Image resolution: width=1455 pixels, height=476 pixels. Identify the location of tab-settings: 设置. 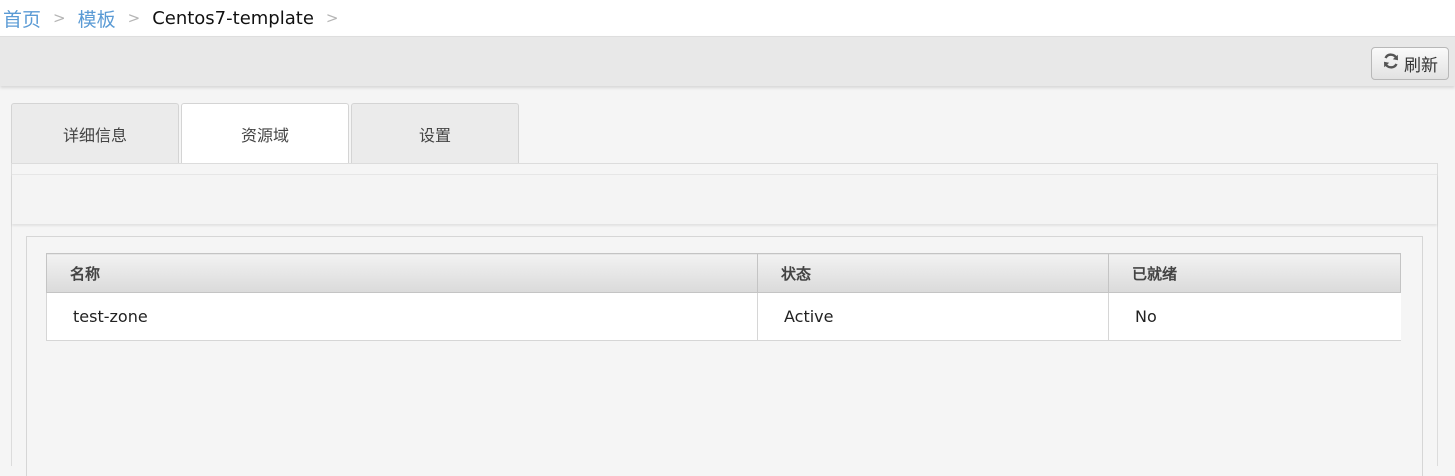
(435, 133).